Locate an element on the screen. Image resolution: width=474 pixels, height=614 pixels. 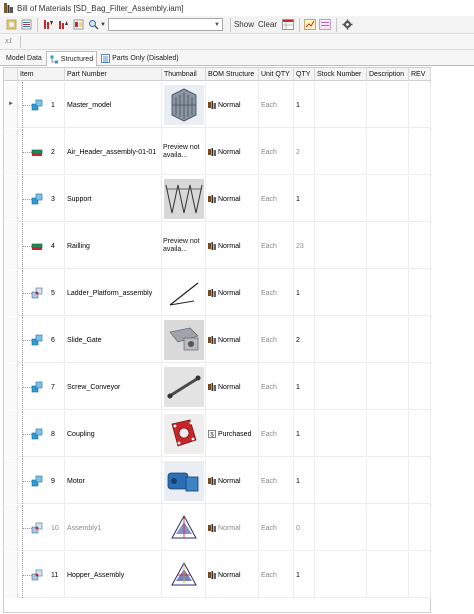
column-header-description: Description is located at coordinates (388, 74).